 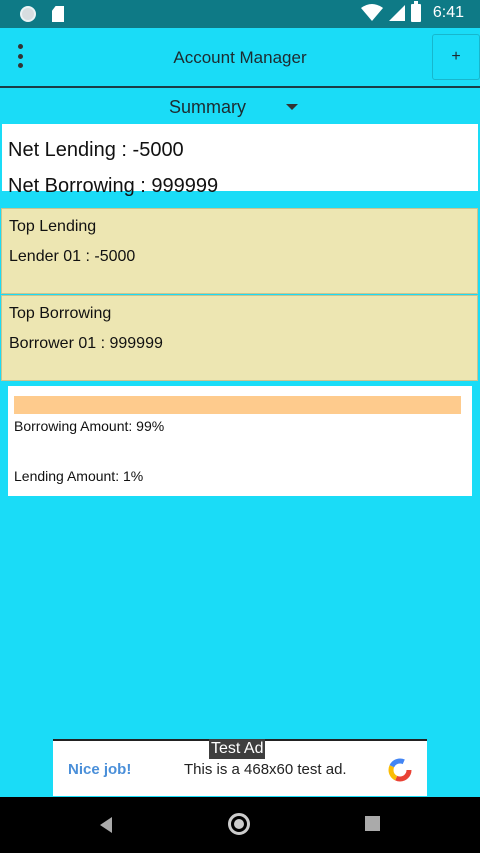 I want to click on sd-card-icon, so click(x=58, y=14).